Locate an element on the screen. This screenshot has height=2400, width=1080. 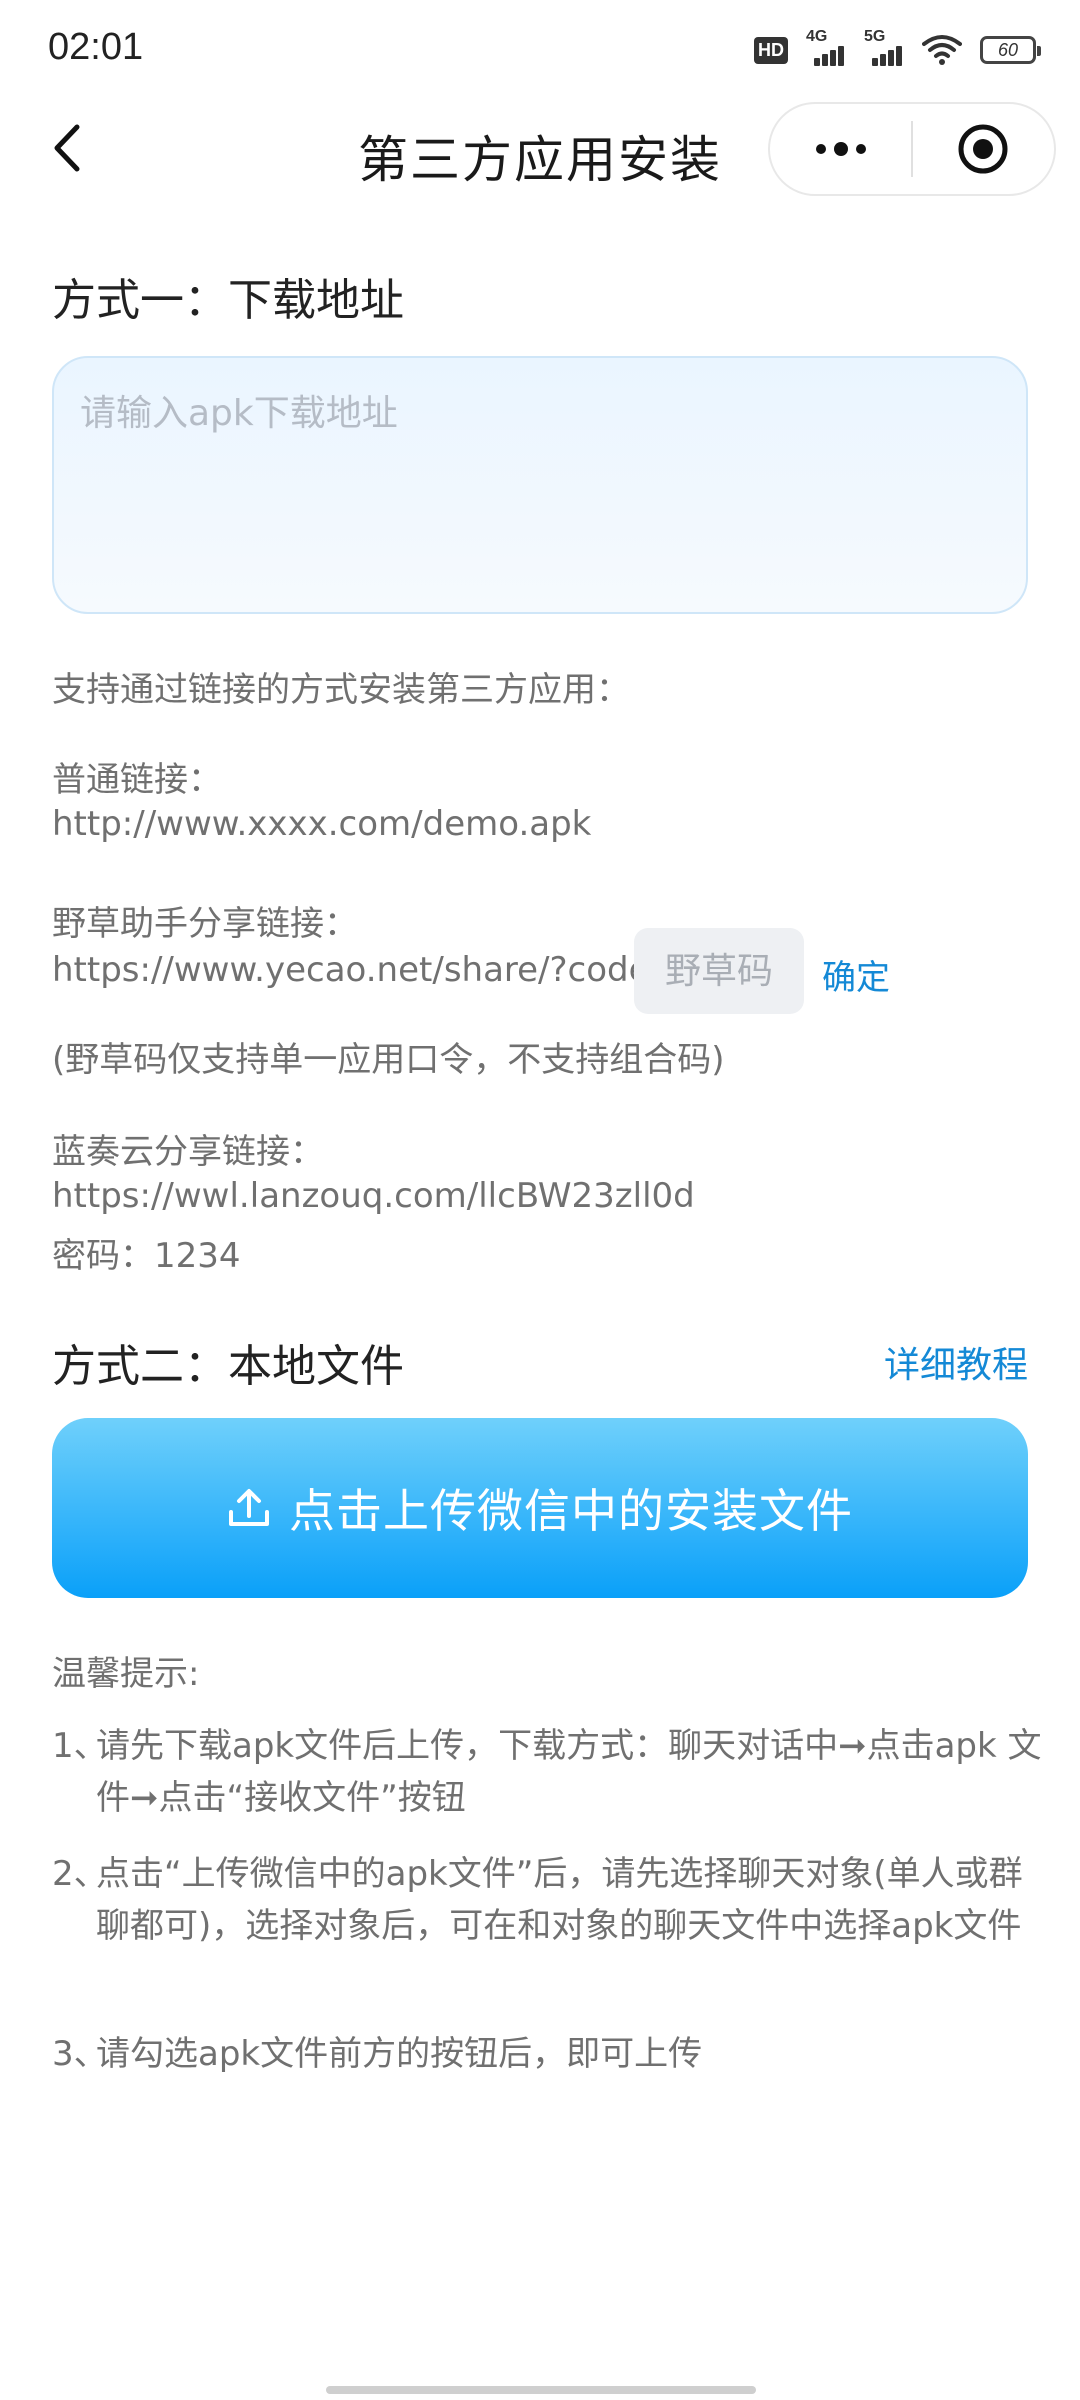
tutorial-link: 详细教程 is located at coordinates (956, 1362).